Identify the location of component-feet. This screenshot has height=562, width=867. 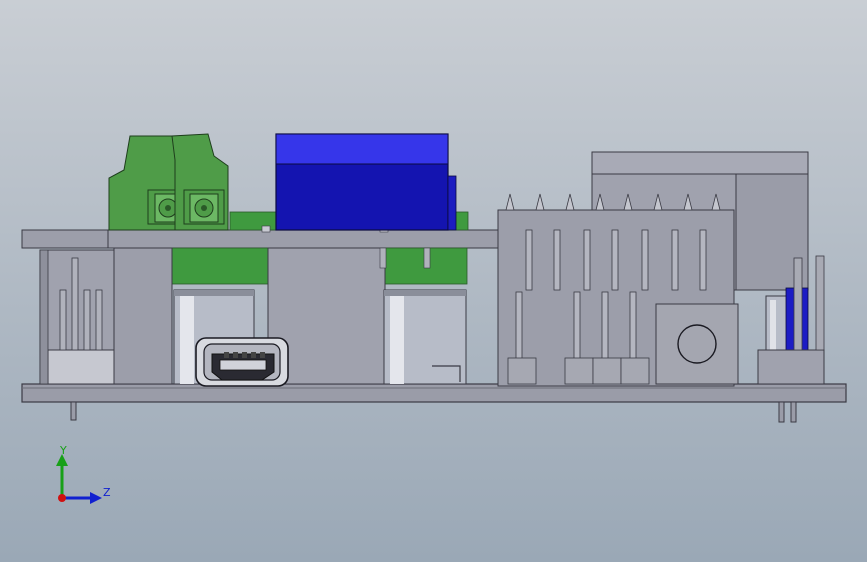
(578, 371).